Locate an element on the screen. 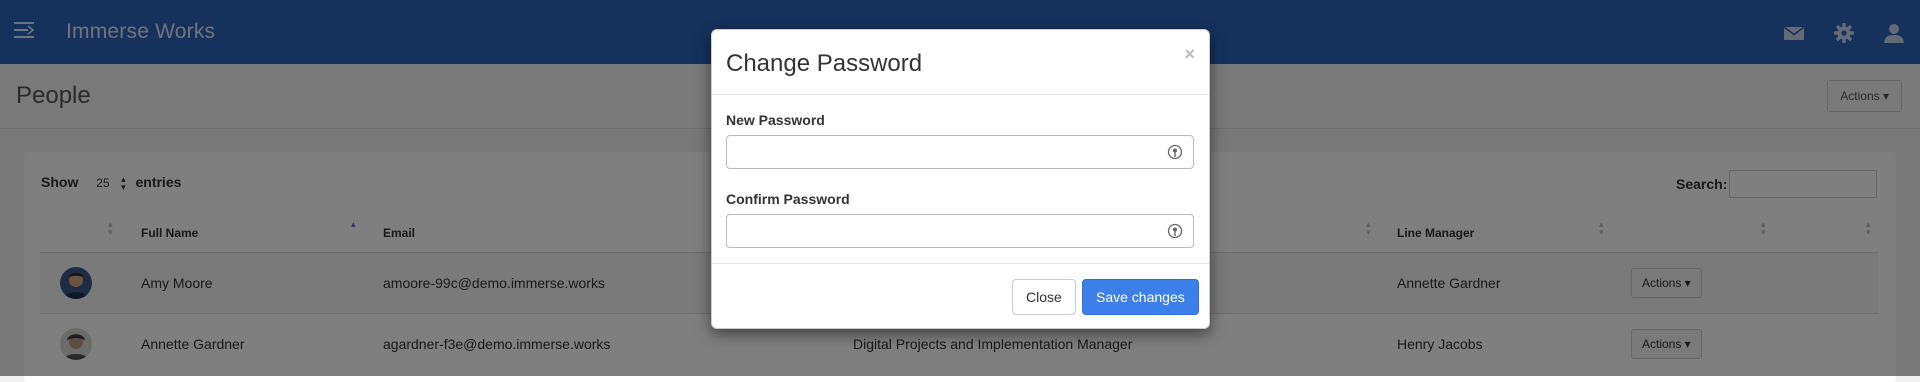  modal-header-divider is located at coordinates (960, 94).